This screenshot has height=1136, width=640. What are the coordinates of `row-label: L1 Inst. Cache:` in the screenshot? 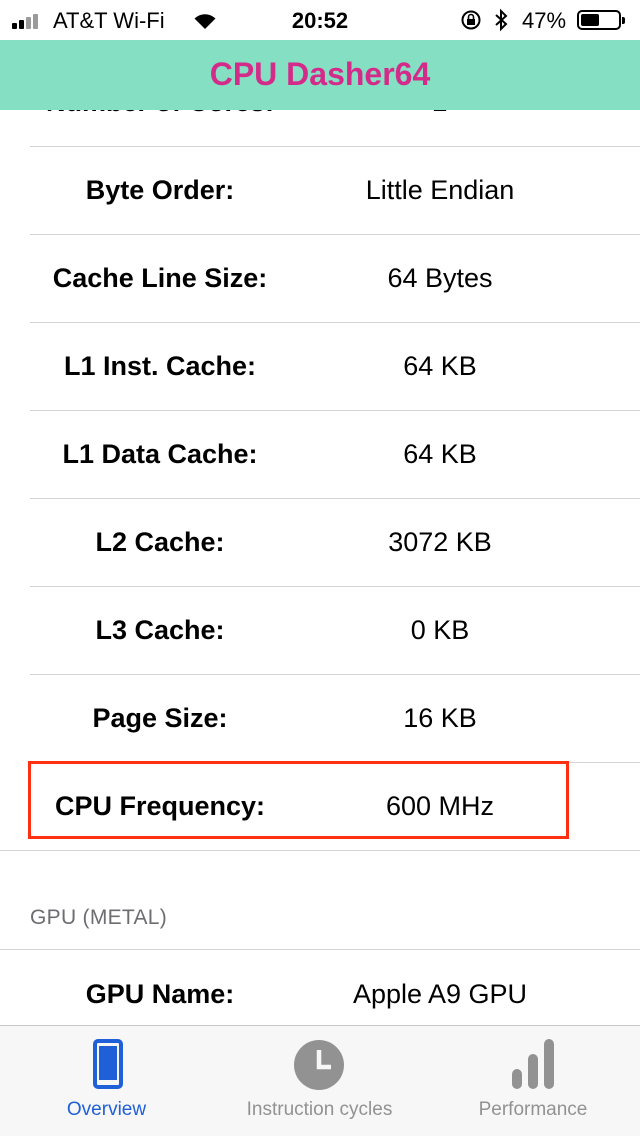 It's located at (160, 365).